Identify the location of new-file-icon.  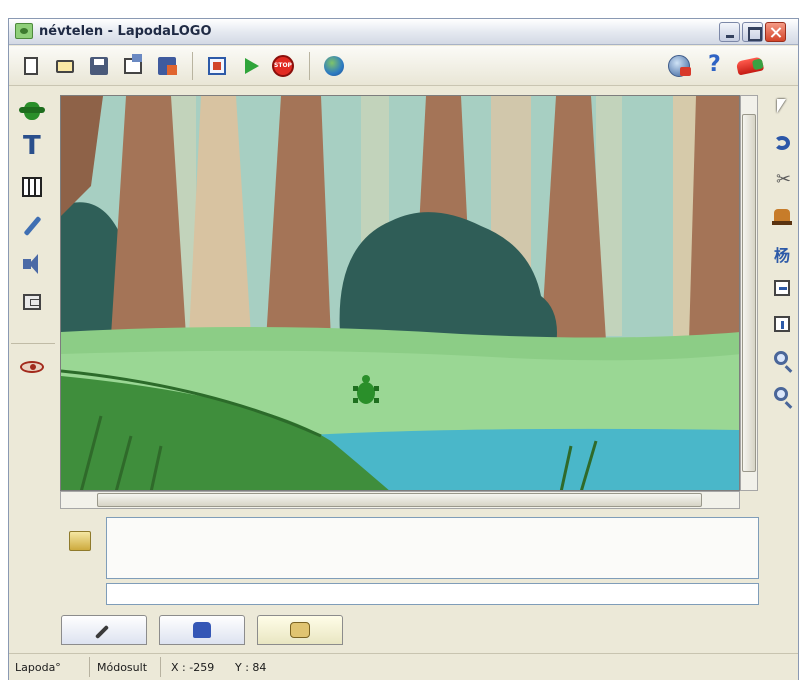
(31, 66).